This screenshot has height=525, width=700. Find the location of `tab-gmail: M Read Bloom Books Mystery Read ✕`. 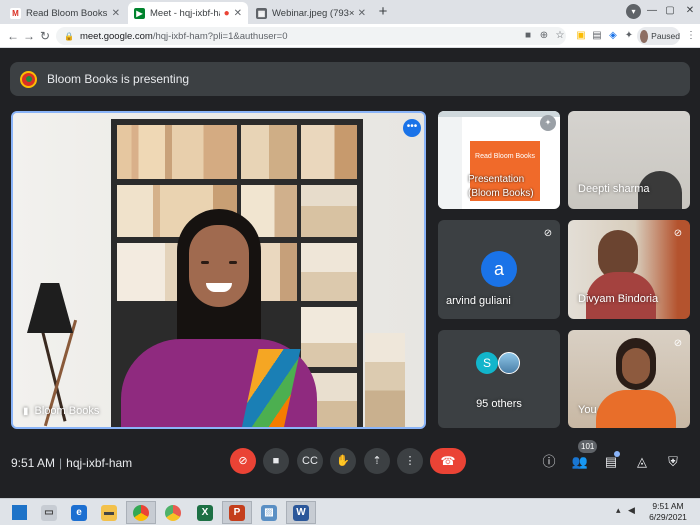

tab-gmail: M Read Bloom Books Mystery Read ✕ is located at coordinates (65, 13).